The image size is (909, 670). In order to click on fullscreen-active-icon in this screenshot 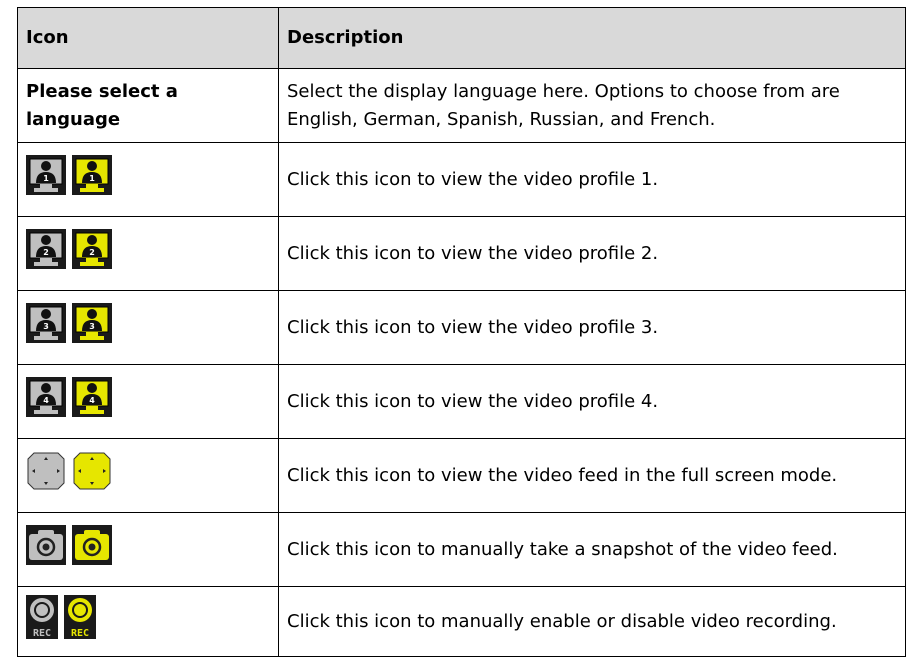, I will do `click(92, 471)`.